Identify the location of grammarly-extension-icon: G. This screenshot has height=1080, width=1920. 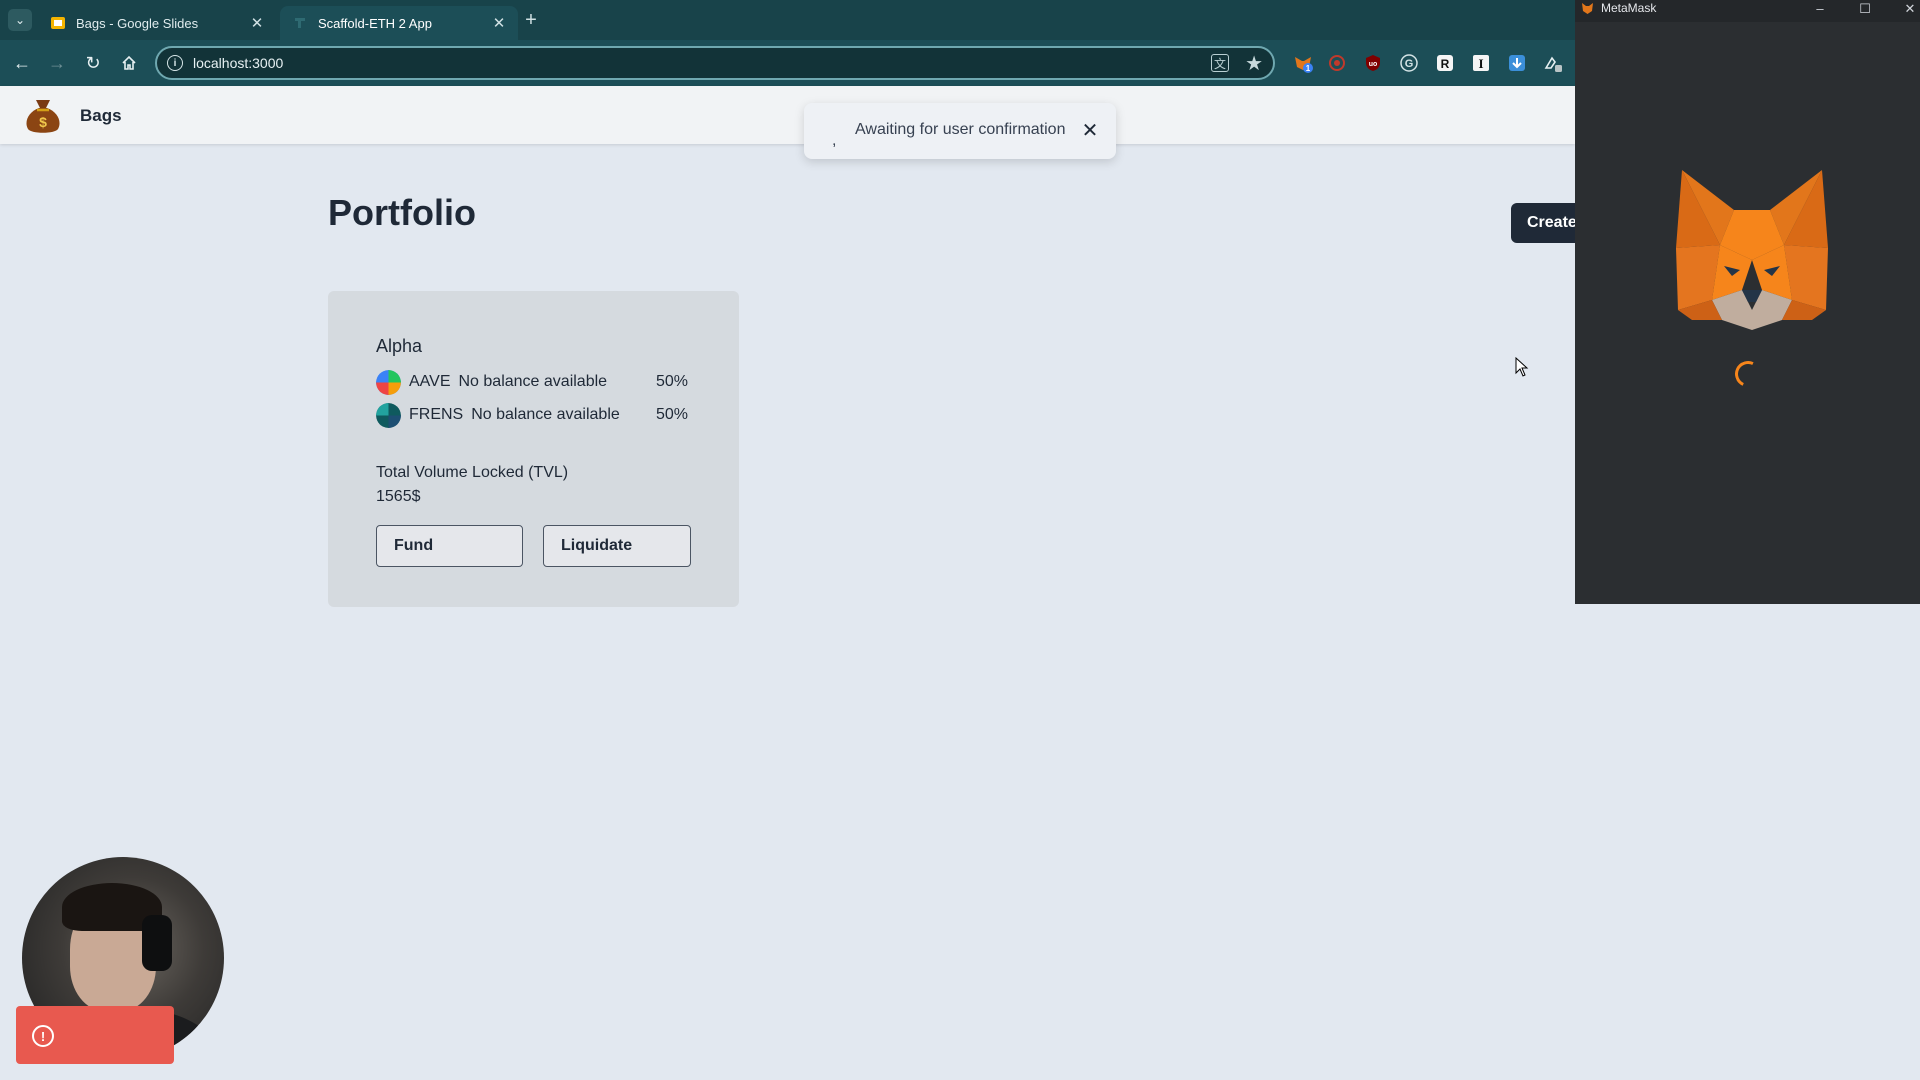
(1409, 63).